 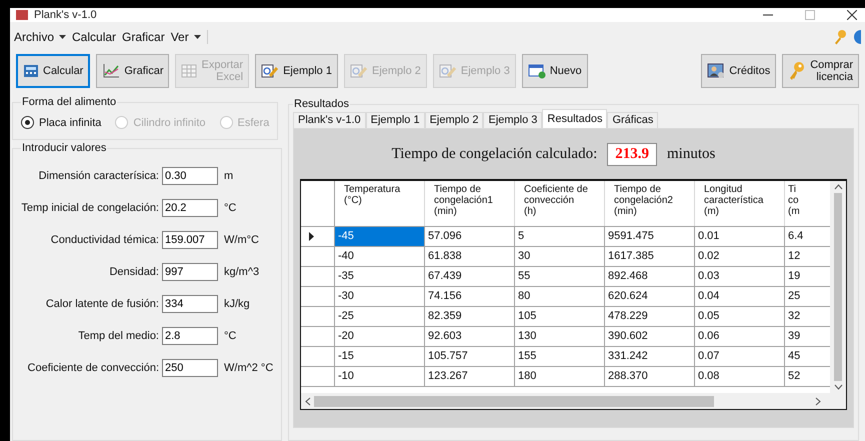 What do you see at coordinates (795, 236) in the screenshot?
I see `table-cell-text: 6.4` at bounding box center [795, 236].